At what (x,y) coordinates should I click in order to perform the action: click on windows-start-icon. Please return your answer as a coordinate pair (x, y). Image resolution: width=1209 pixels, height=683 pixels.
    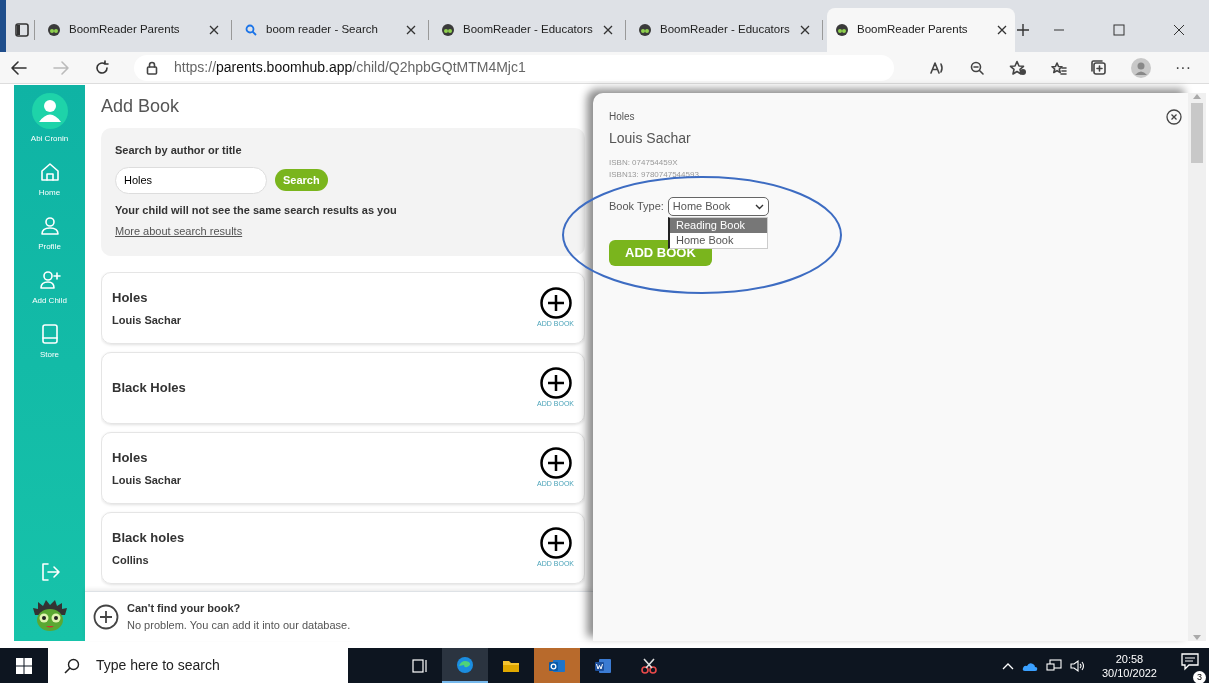
    Looking at the image, I should click on (24, 665).